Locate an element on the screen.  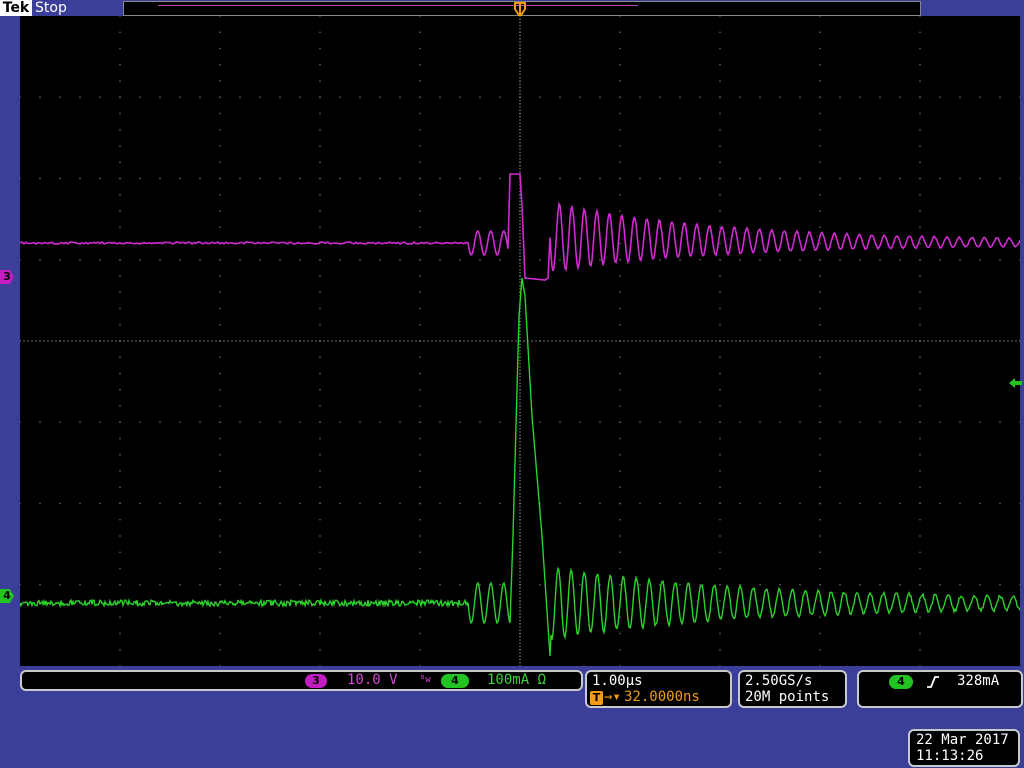
time-per-division: 1.00µs is located at coordinates (617, 681).